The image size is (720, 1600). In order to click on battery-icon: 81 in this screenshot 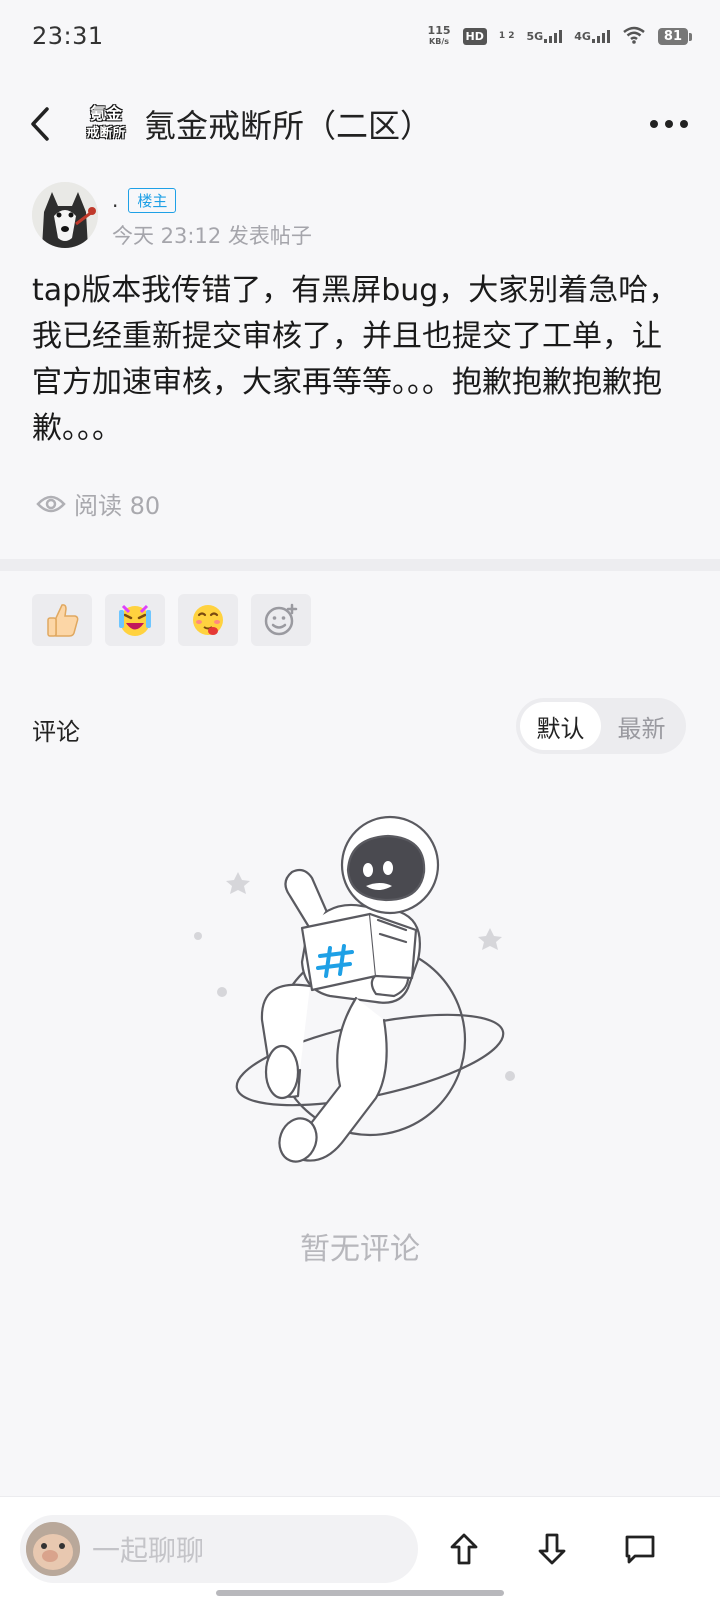, I will do `click(675, 36)`.